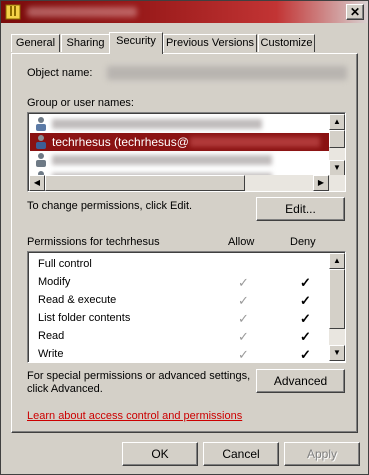 The width and height of the screenshot is (369, 475). I want to click on permission-row-write: Write ✓ ✓, so click(174, 354).